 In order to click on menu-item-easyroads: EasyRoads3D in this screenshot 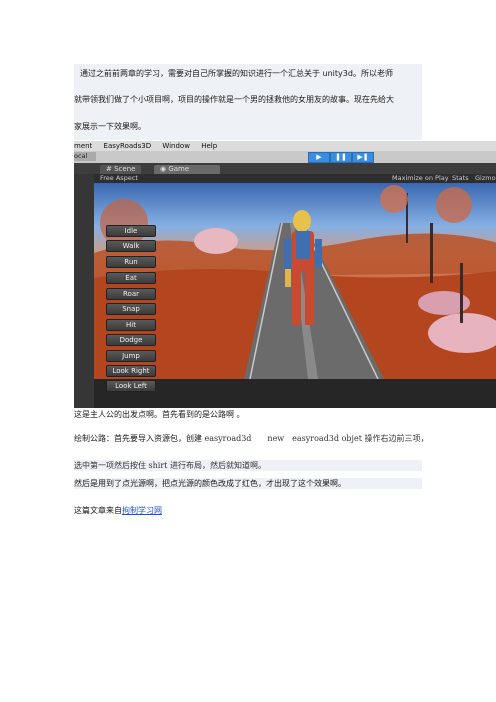, I will do `click(128, 146)`.